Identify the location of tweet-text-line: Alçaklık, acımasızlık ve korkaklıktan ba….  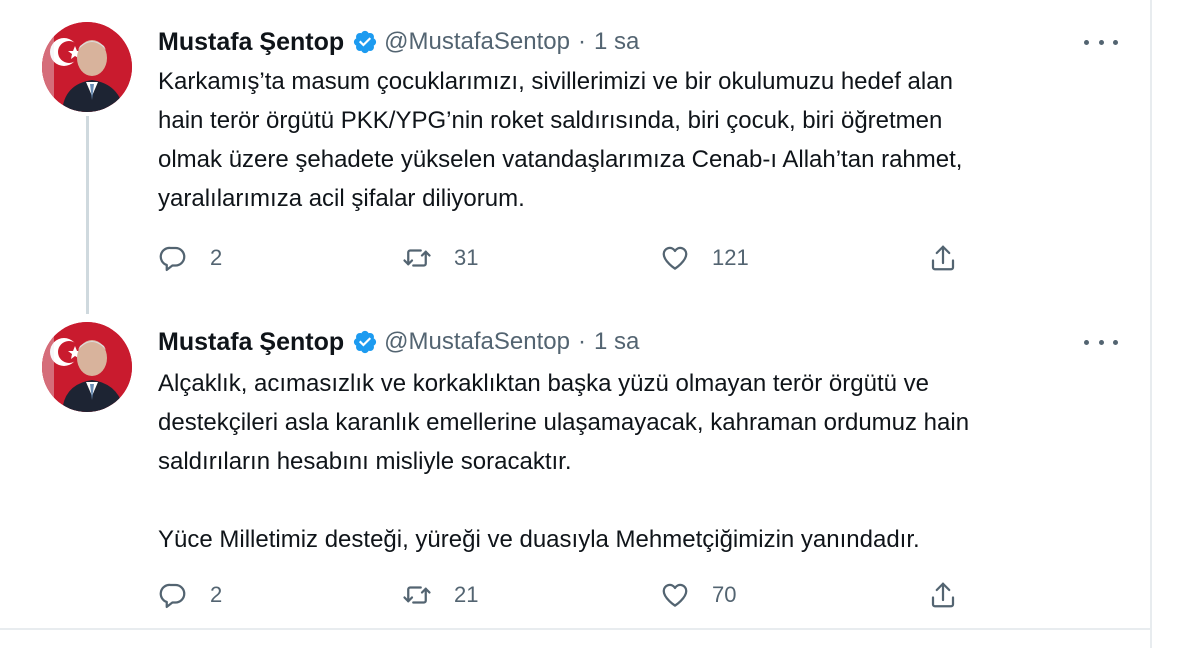
(543, 383).